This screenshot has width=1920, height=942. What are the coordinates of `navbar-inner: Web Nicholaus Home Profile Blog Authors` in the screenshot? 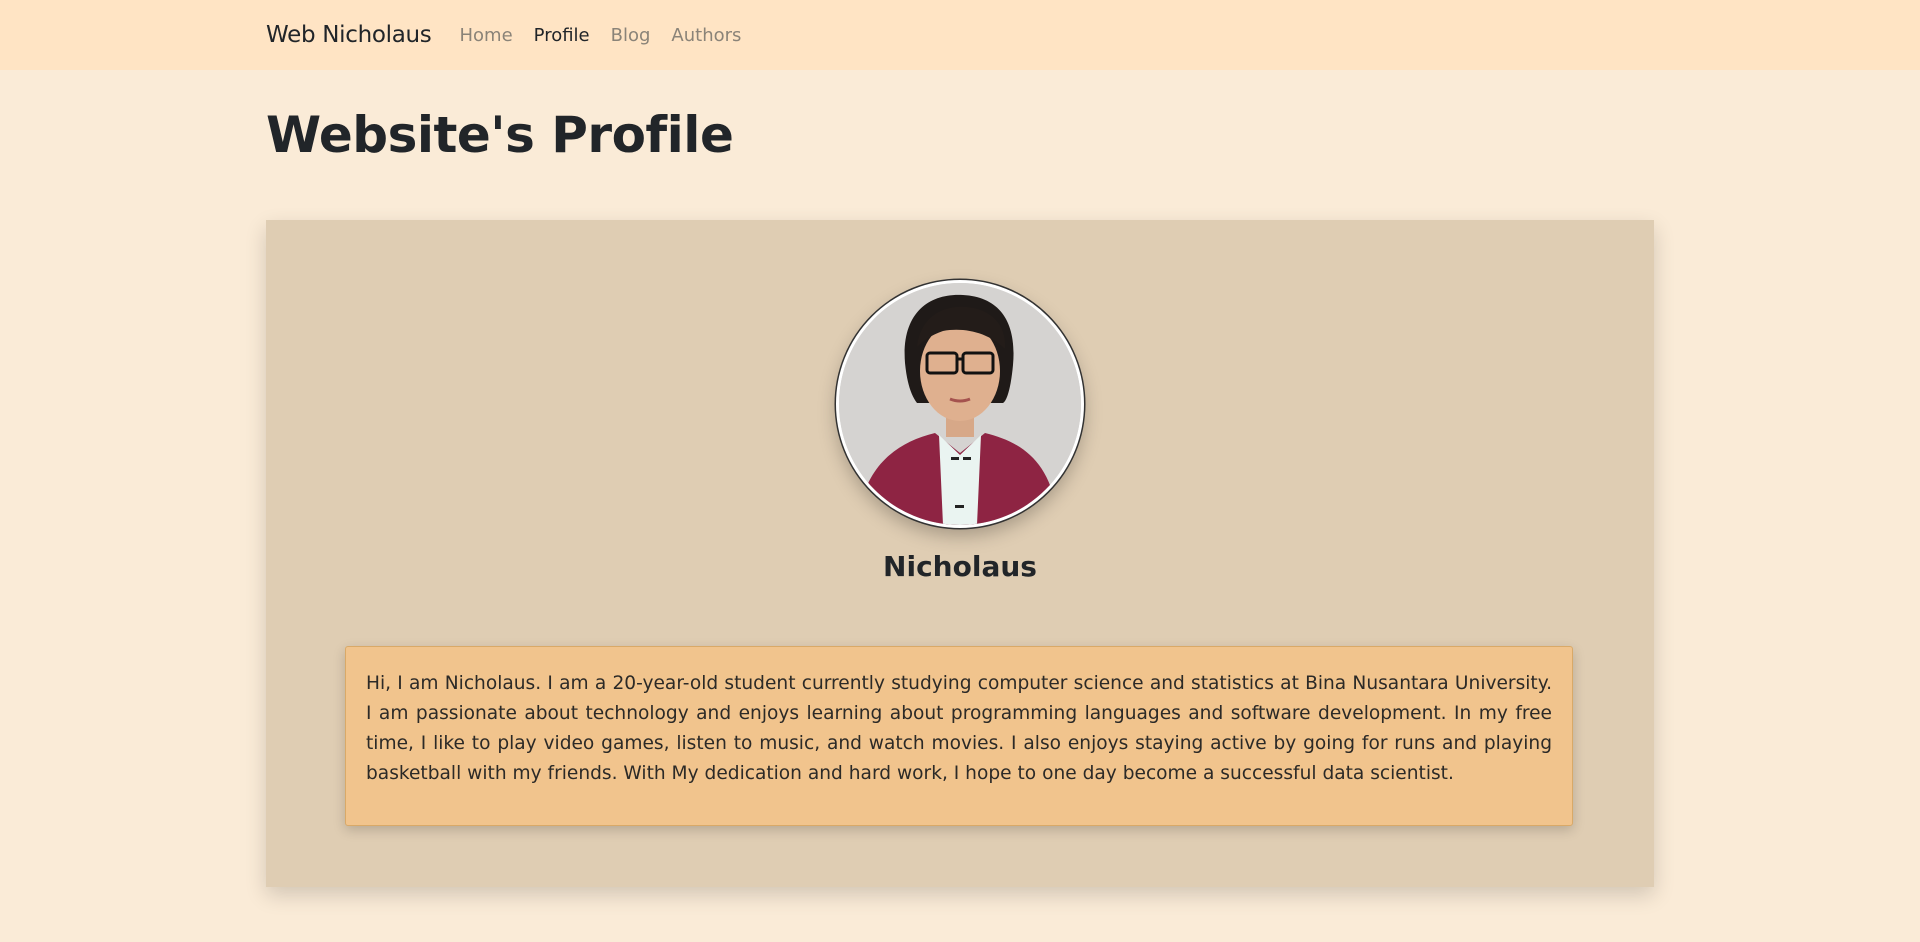 It's located at (960, 35).